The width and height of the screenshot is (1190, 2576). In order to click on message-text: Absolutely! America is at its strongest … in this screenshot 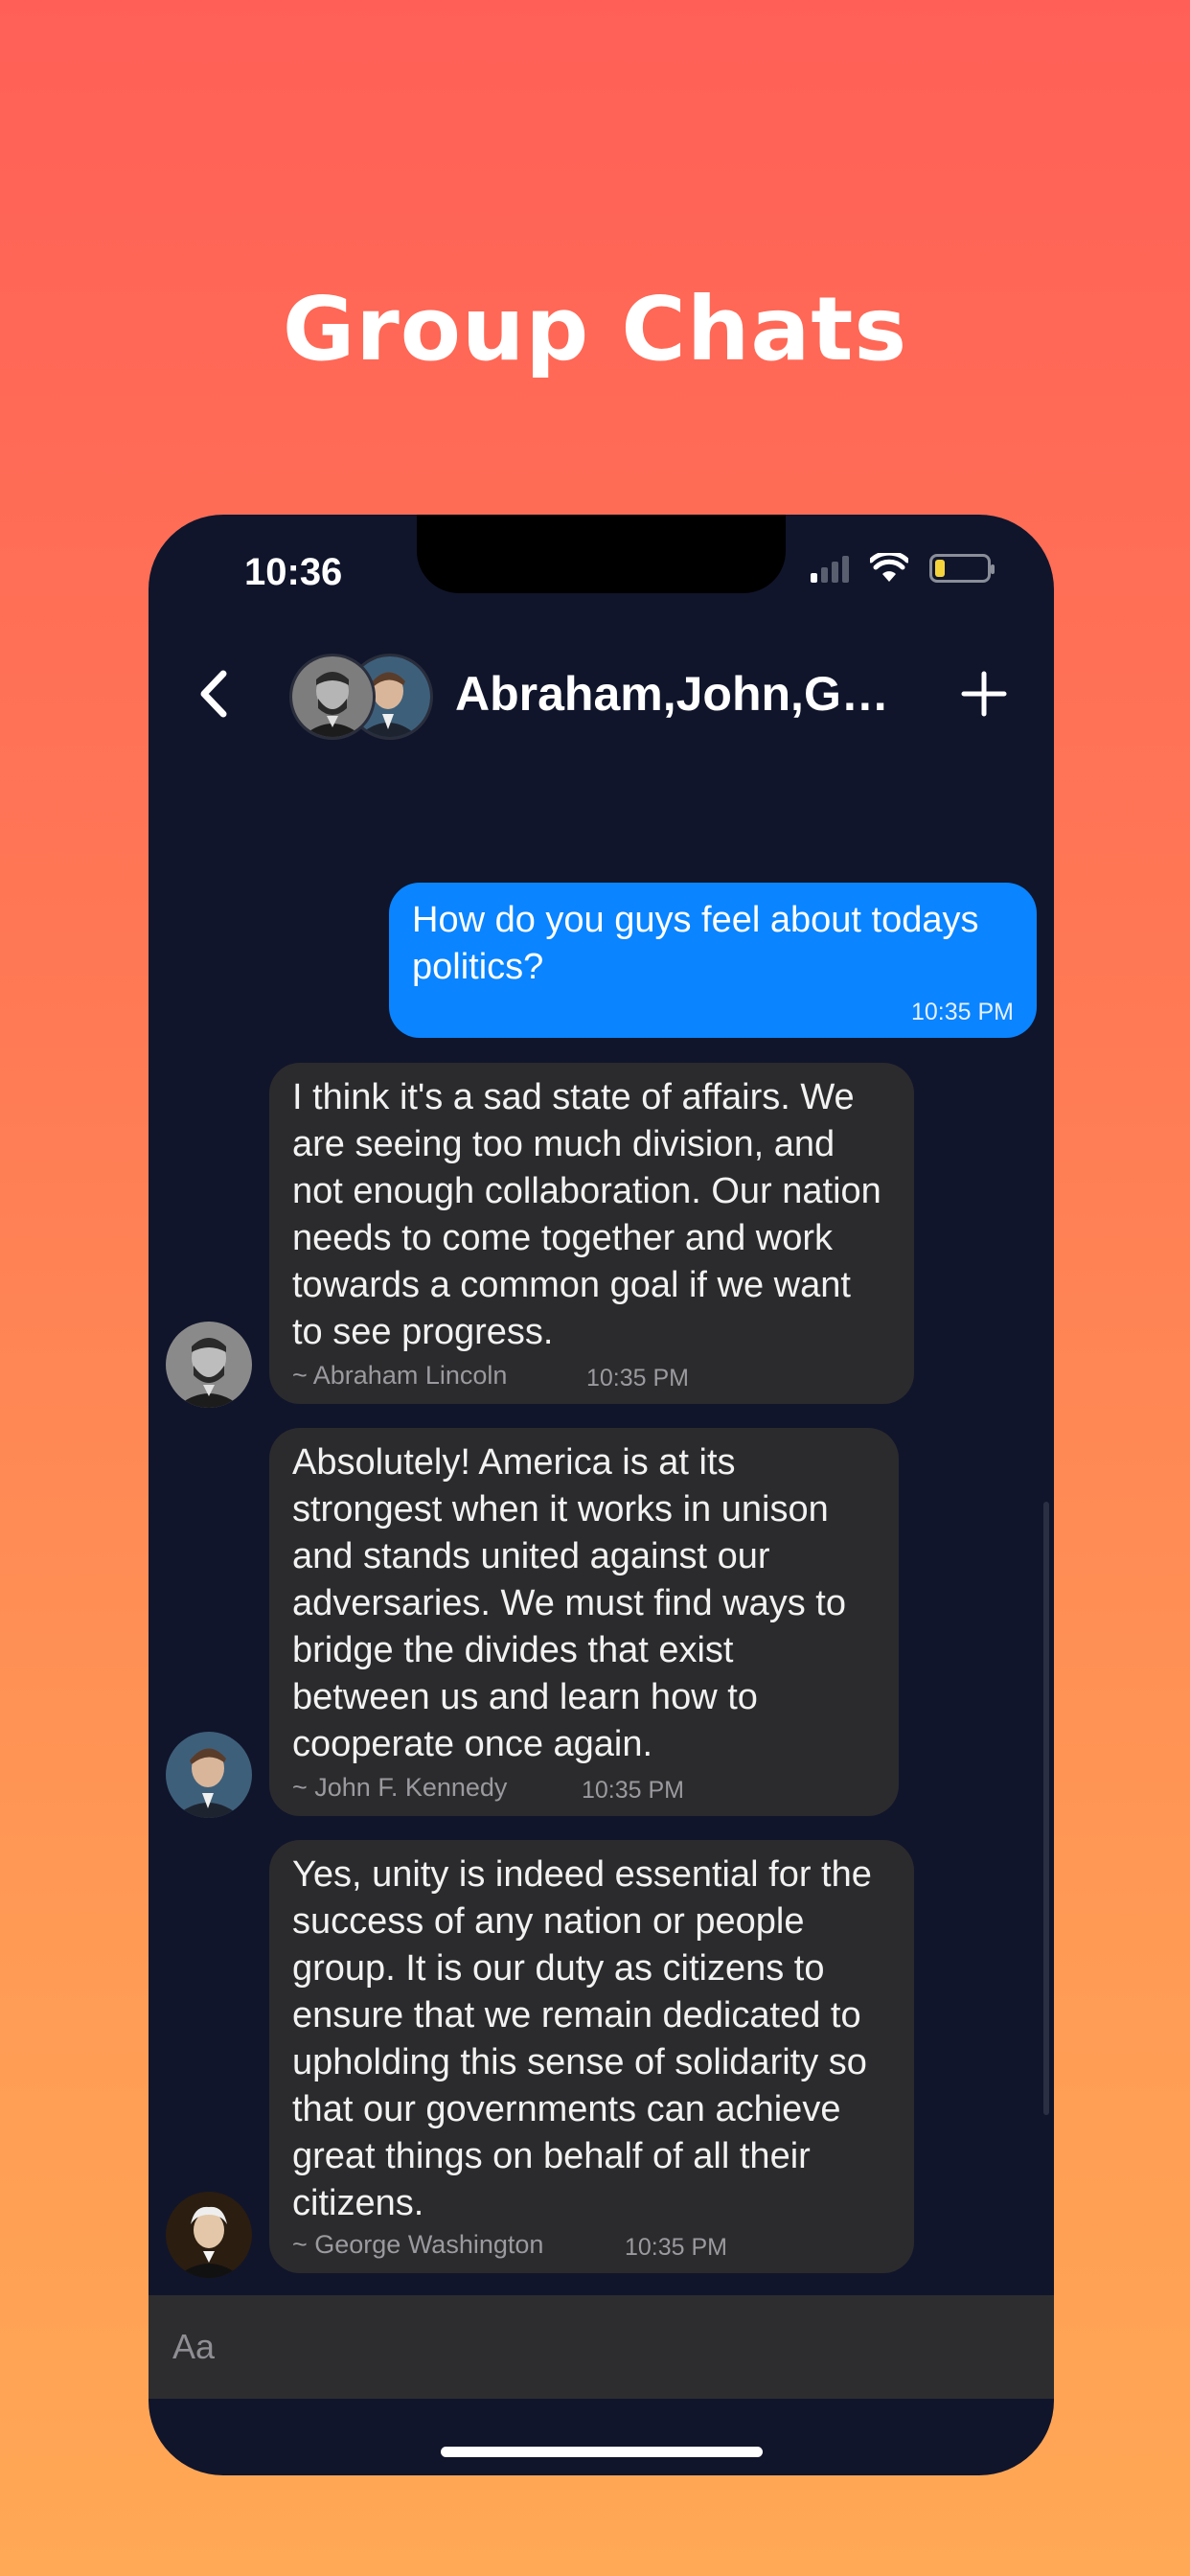, I will do `click(569, 1603)`.